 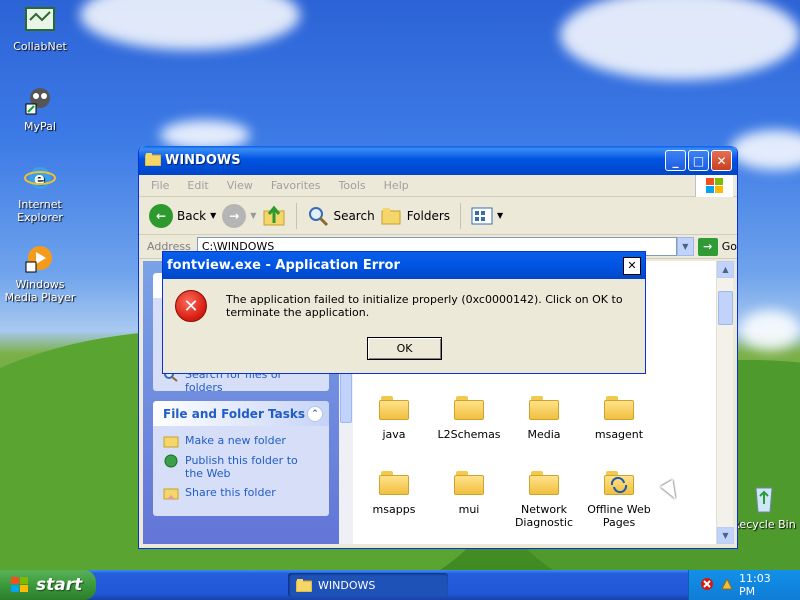 I want to click on window-titlebar: WINDOWS _ □ ✕, so click(x=438, y=160).